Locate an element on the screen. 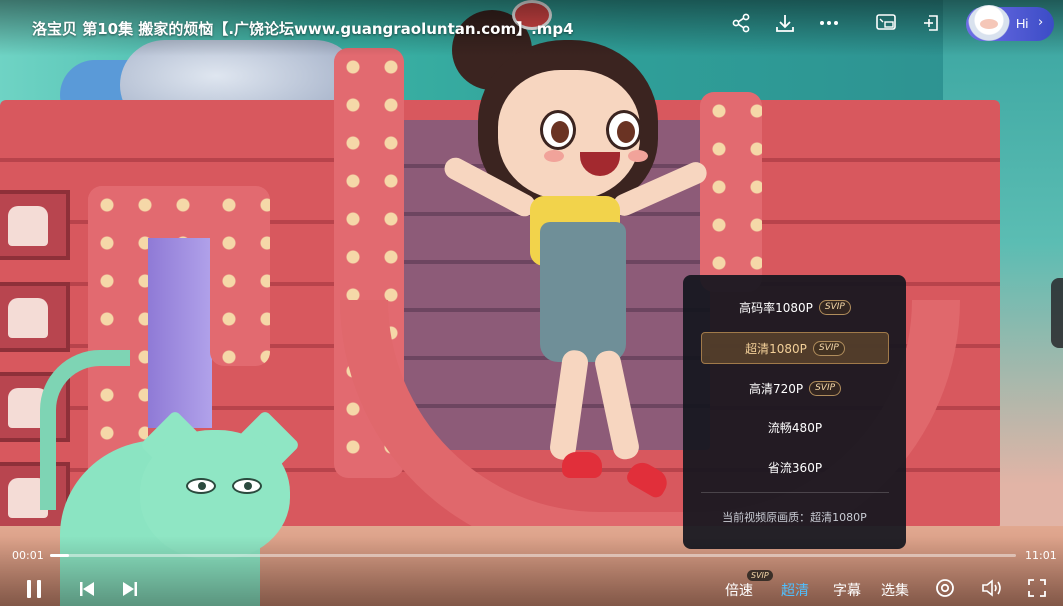 The height and width of the screenshot is (606, 1063). quality-option: 高清720P SVIP is located at coordinates (795, 388).